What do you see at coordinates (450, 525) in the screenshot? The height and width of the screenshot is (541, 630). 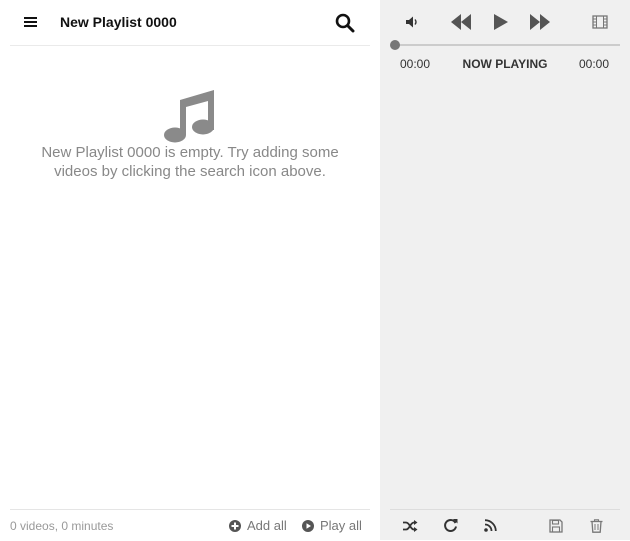 I see `repeat-icon` at bounding box center [450, 525].